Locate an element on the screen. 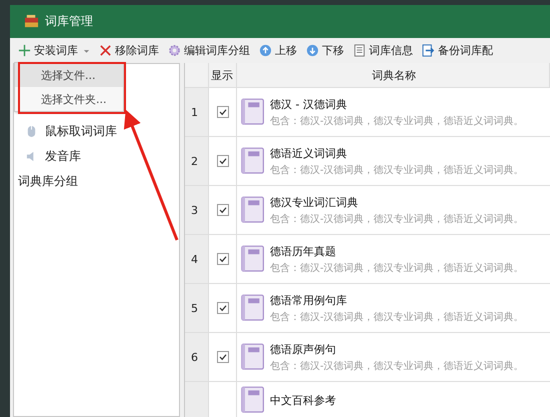 The height and width of the screenshot is (417, 550). toolbar-button: 词库信息 is located at coordinates (383, 50).